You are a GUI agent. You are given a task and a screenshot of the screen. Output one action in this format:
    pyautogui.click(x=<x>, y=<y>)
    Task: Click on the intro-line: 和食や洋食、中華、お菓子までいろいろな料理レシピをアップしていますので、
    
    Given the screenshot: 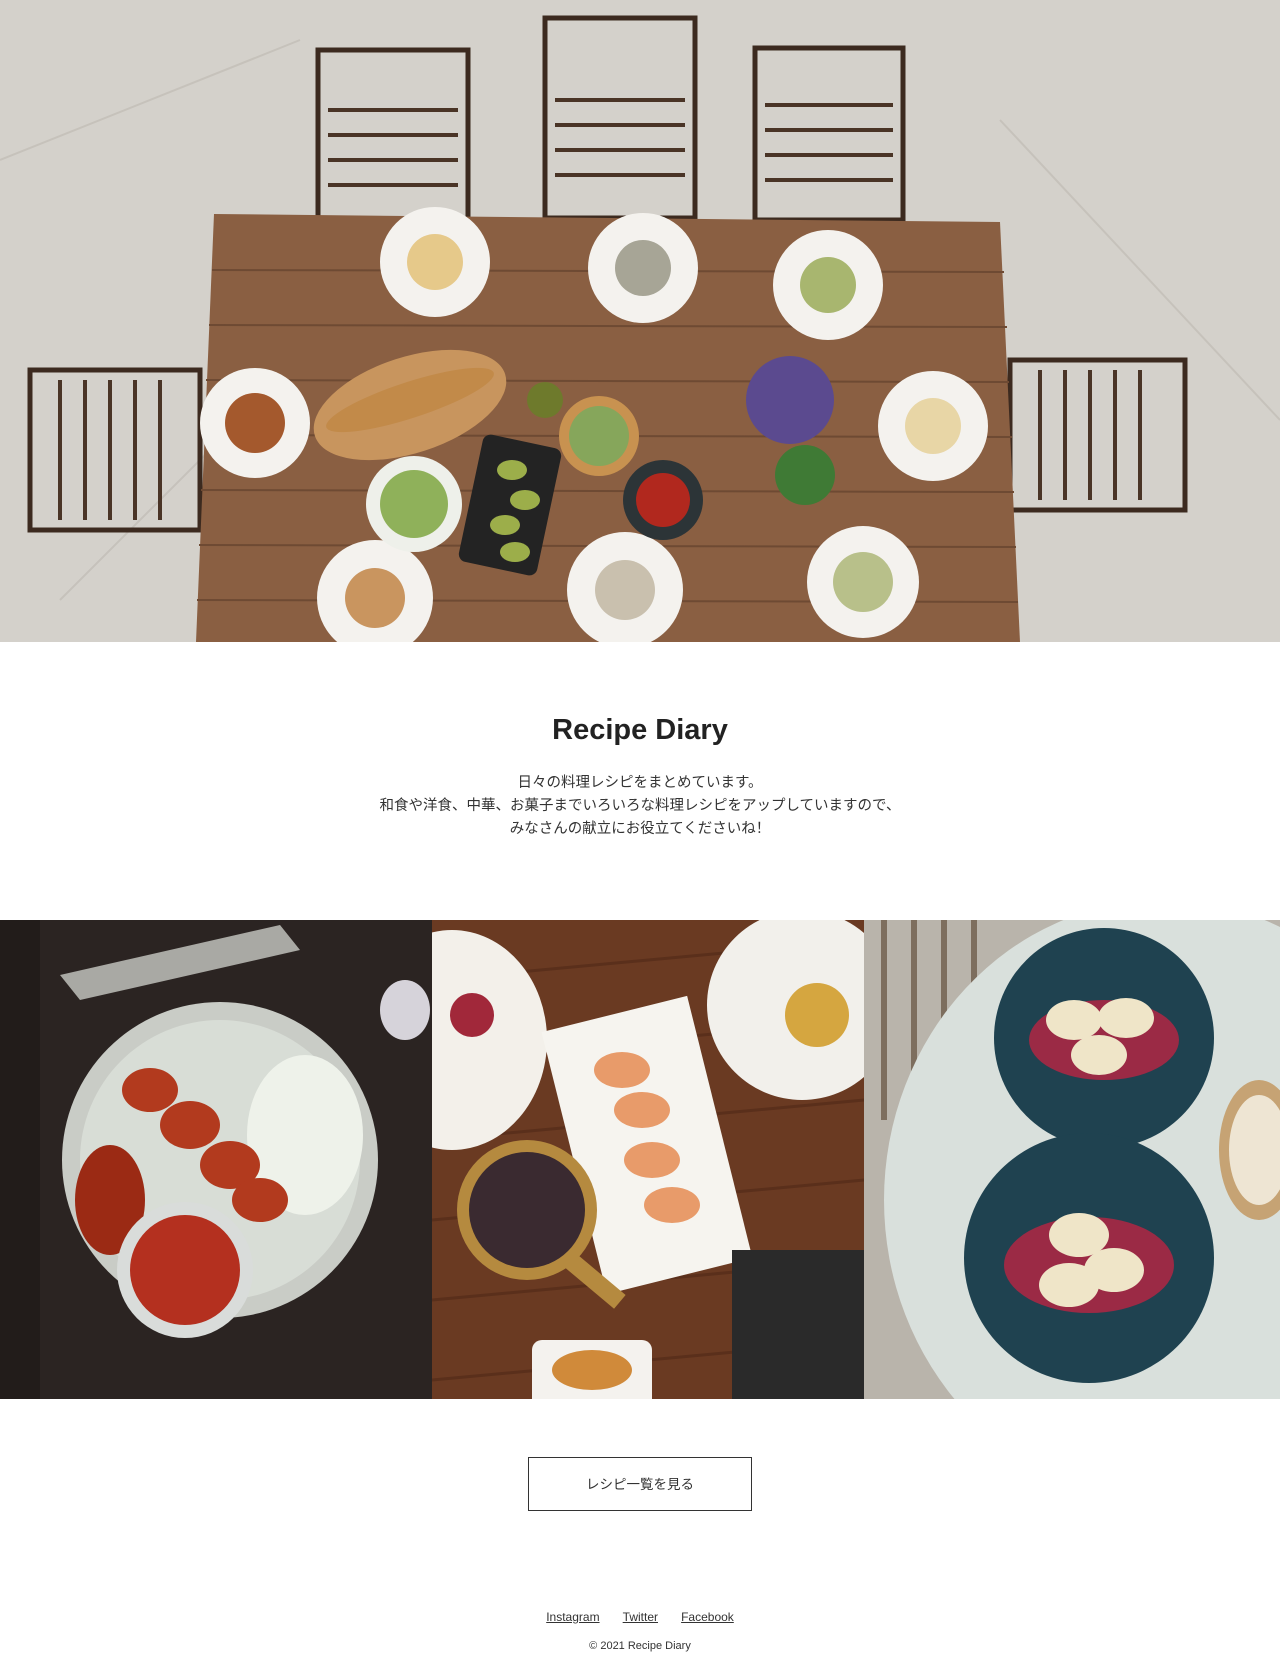 What is the action you would take?
    pyautogui.click(x=640, y=806)
    